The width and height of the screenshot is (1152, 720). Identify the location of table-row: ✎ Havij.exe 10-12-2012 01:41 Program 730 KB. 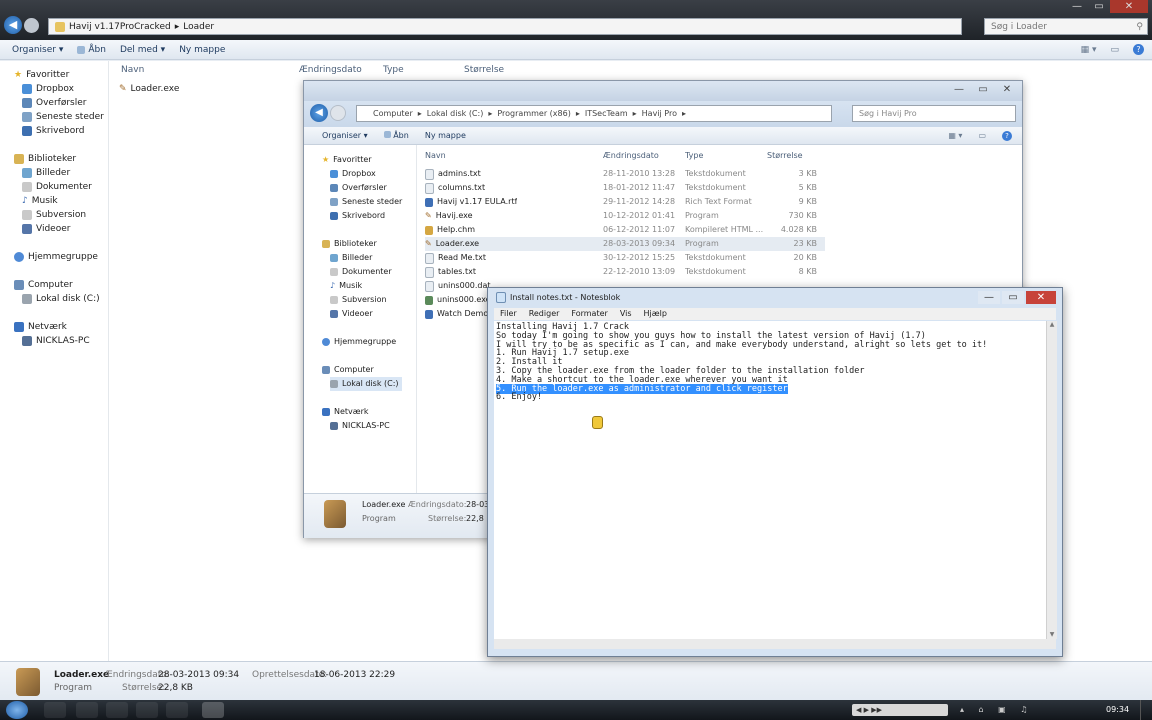
(625, 216).